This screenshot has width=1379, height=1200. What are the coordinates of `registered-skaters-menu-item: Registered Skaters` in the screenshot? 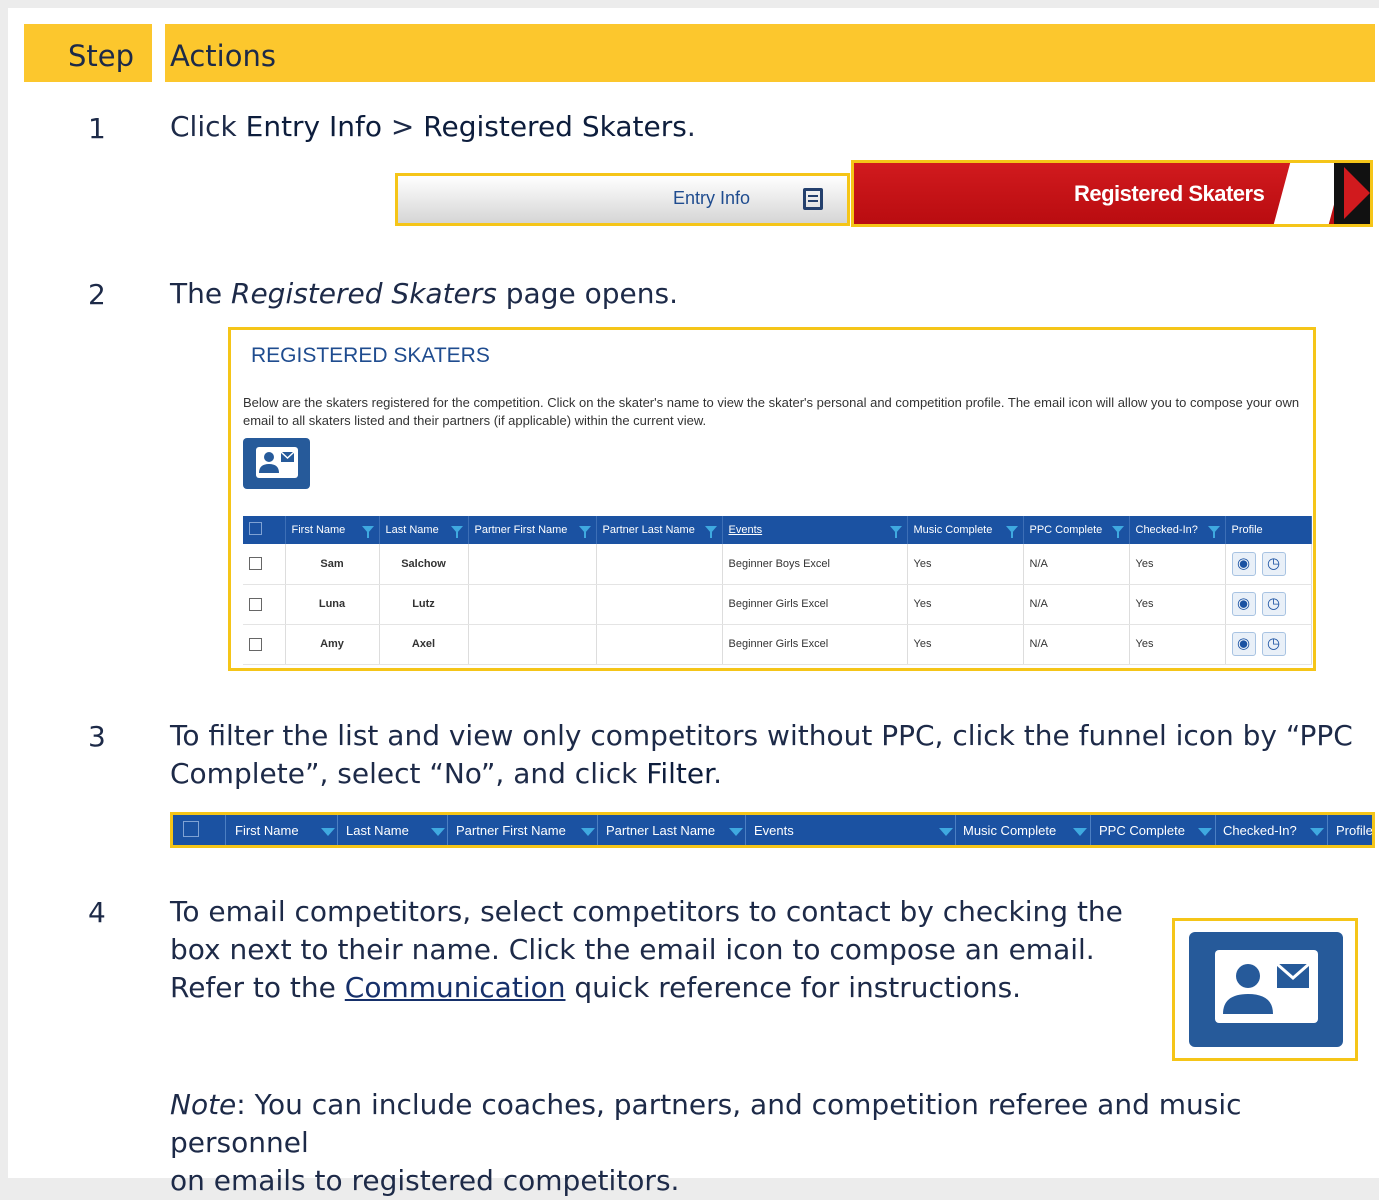 It's located at (1112, 193).